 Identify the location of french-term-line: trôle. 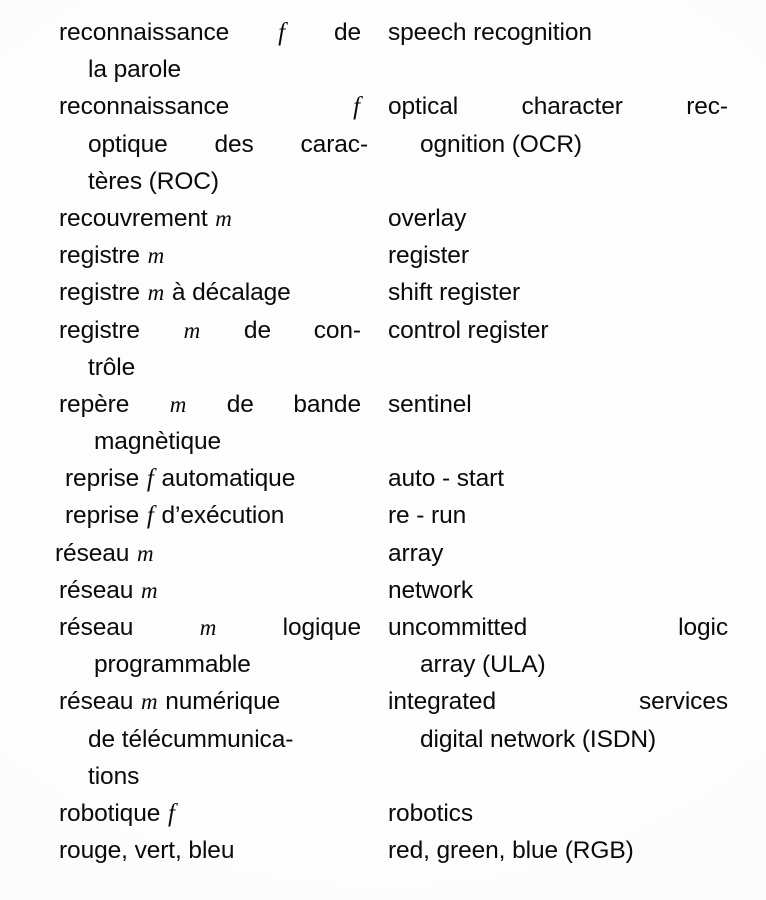
(112, 367).